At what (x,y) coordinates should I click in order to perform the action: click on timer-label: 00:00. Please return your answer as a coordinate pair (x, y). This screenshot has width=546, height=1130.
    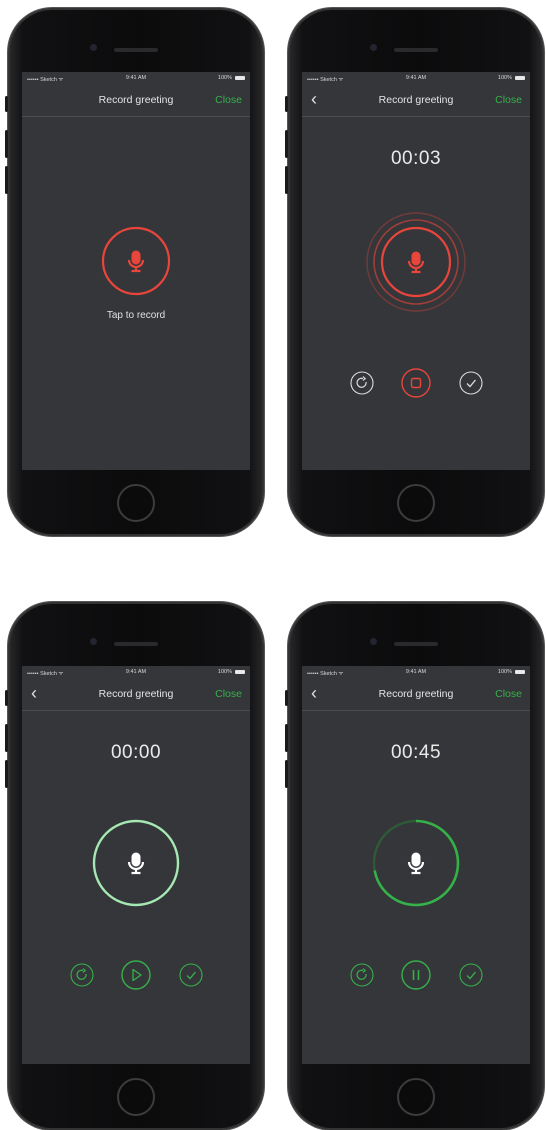
    Looking at the image, I should click on (136, 752).